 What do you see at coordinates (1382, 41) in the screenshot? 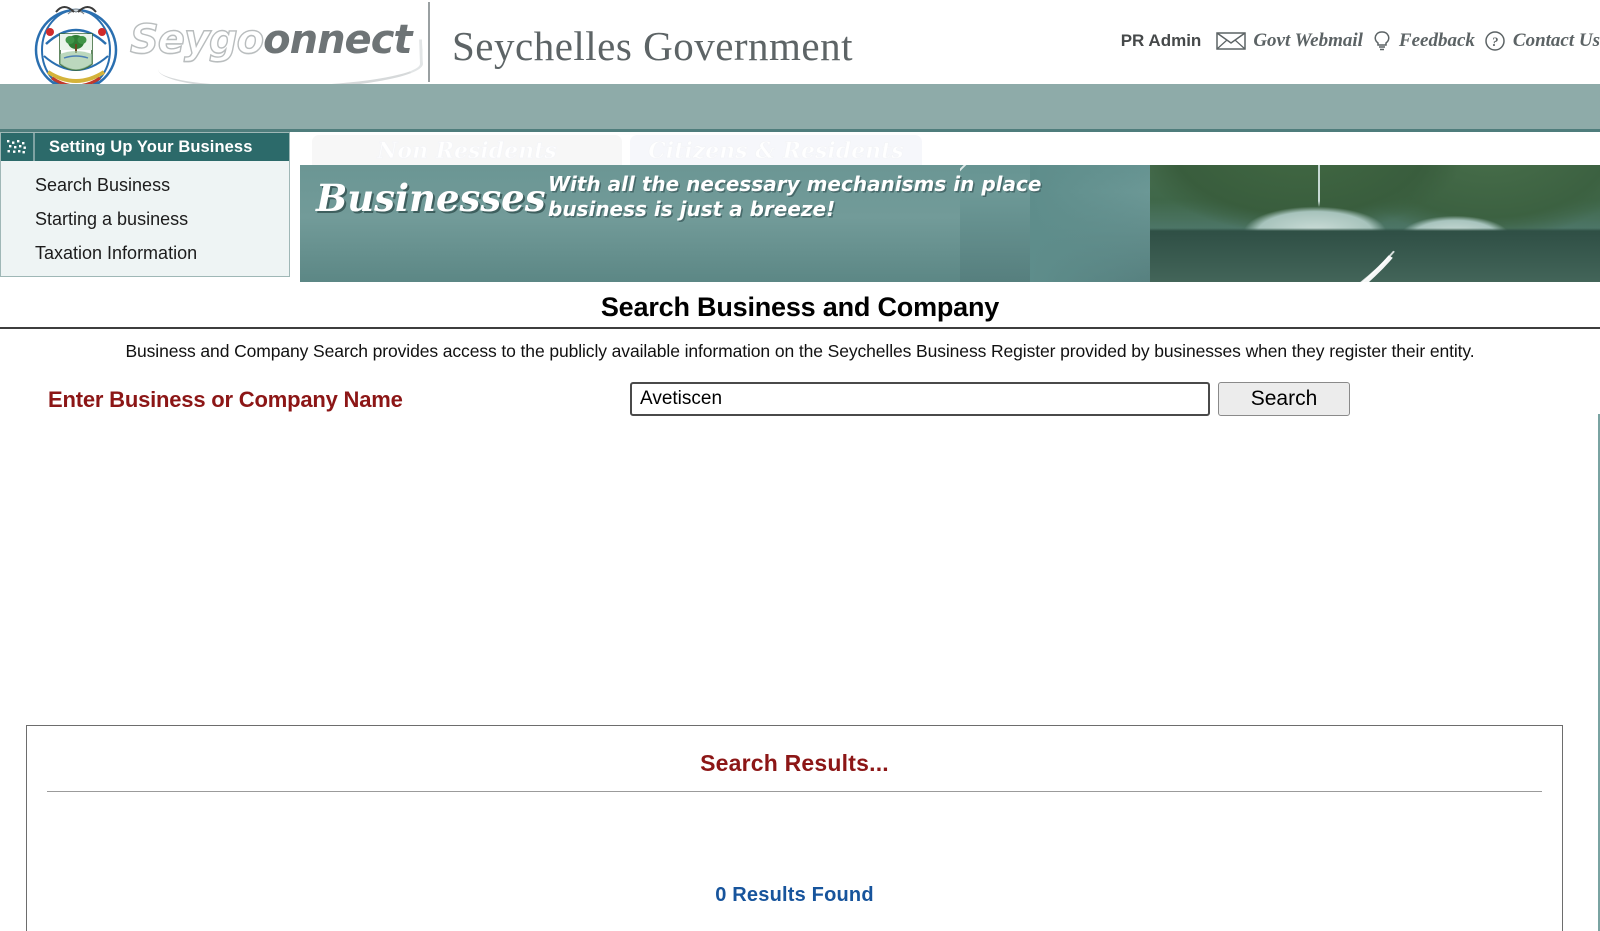
I see `lightbulb-icon` at bounding box center [1382, 41].